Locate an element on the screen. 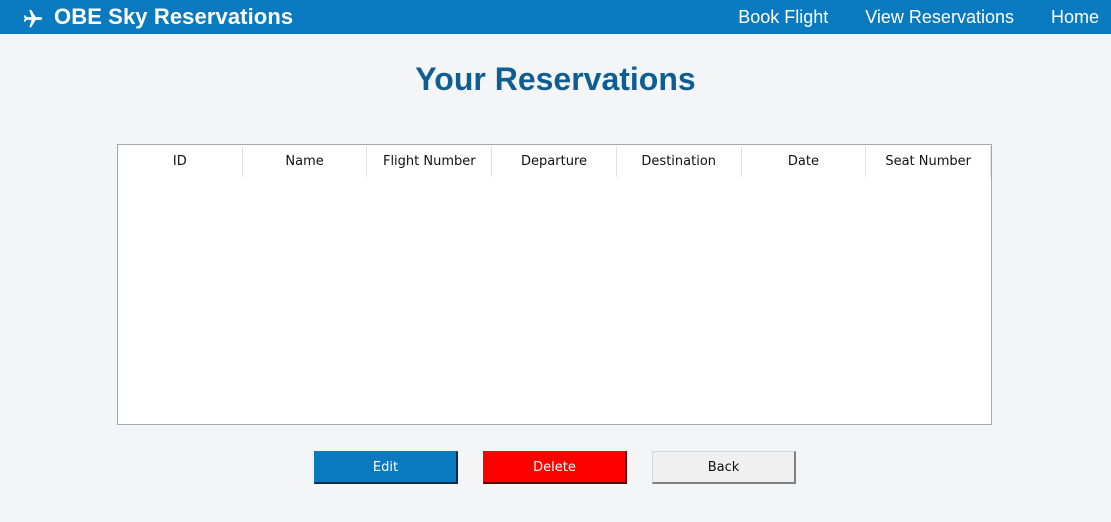 This screenshot has height=522, width=1111. nav-link-view-reservations: View Reservations is located at coordinates (939, 17).